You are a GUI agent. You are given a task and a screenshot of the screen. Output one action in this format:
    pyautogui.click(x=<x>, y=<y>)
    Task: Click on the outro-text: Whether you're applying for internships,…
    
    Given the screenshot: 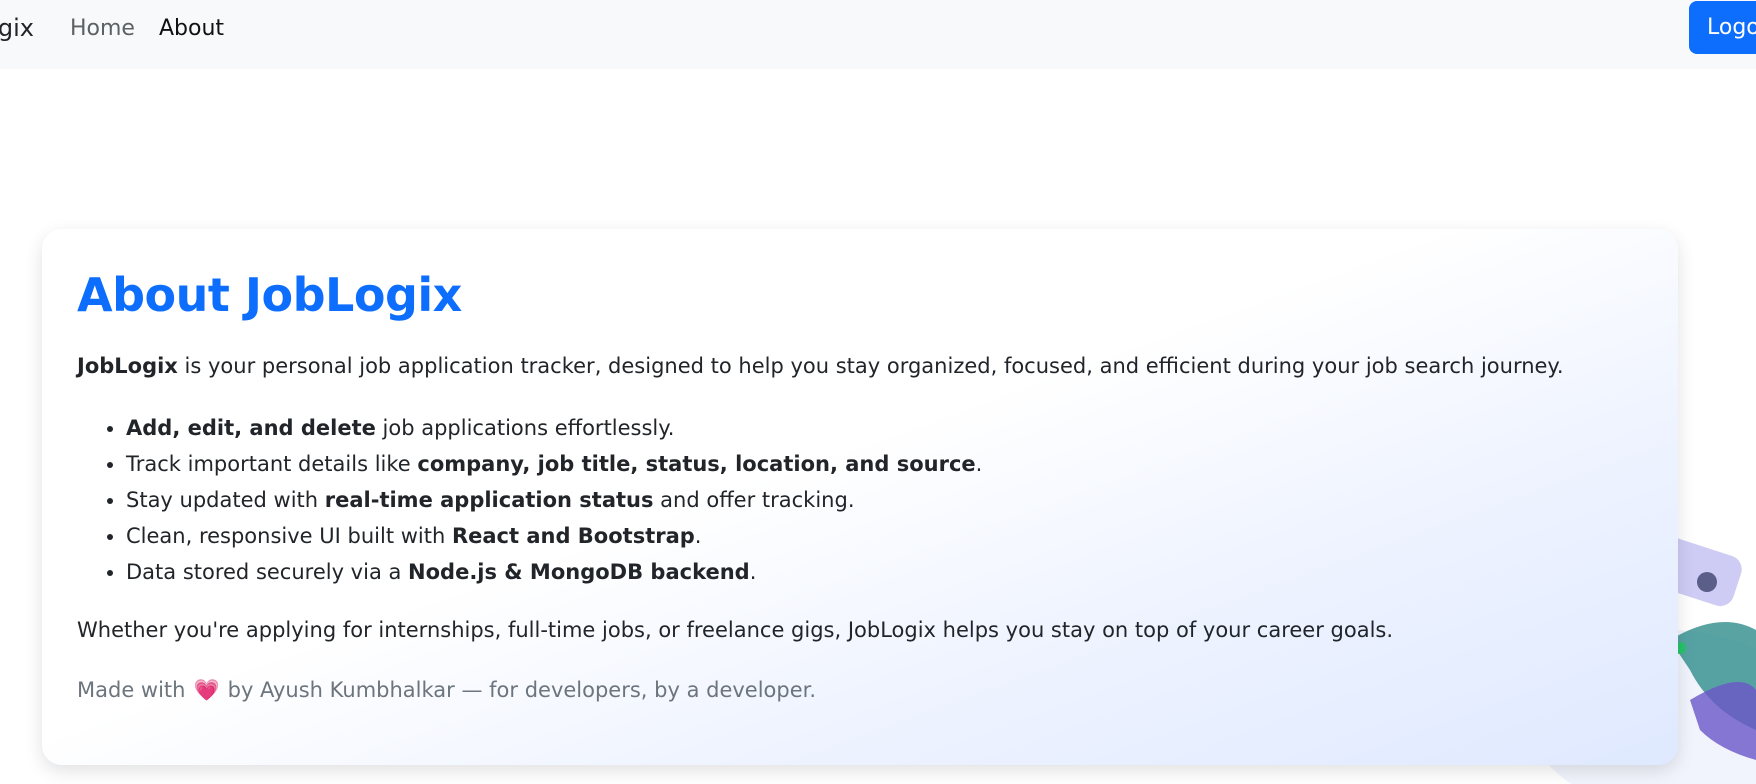 What is the action you would take?
    pyautogui.click(x=735, y=630)
    